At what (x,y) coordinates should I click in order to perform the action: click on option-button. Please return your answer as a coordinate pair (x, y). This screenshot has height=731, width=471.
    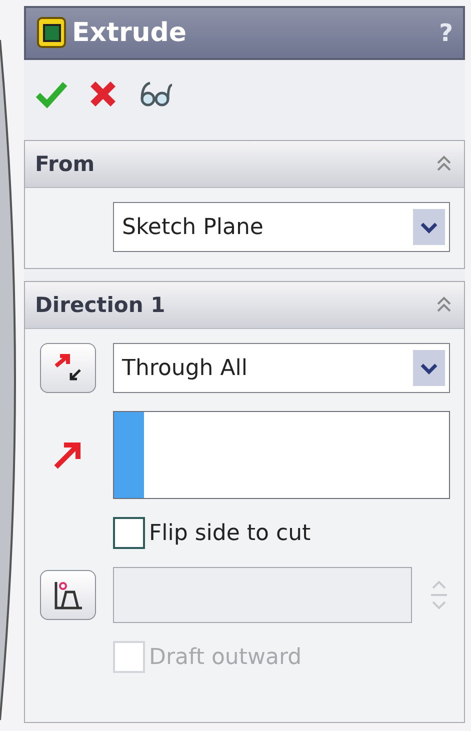
    Looking at the image, I should click on (68, 595).